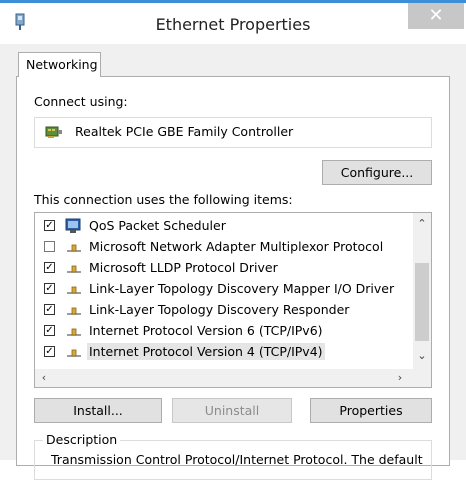 Image resolution: width=466 pixels, height=480 pixels. Describe the element at coordinates (49, 246) in the screenshot. I see `item-checkbox` at that location.